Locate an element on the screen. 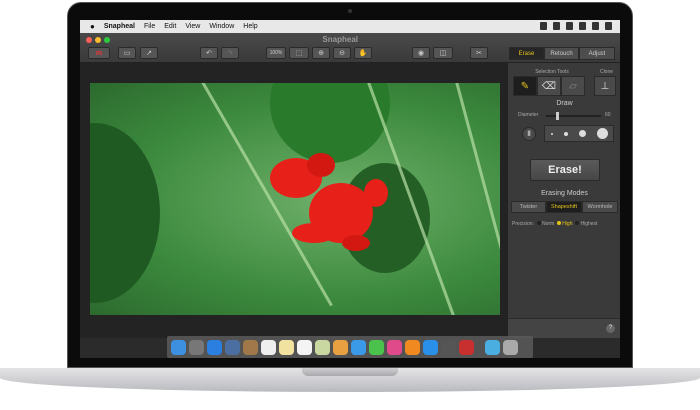 The height and width of the screenshot is (410, 700). precision-norm-label: Norm is located at coordinates (548, 224).